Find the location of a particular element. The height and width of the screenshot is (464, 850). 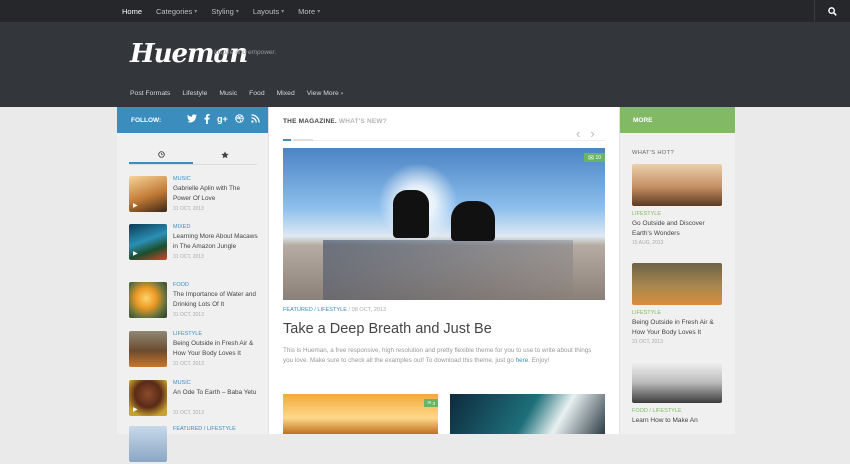

google-plus-icon: g+ is located at coordinates (222, 120).